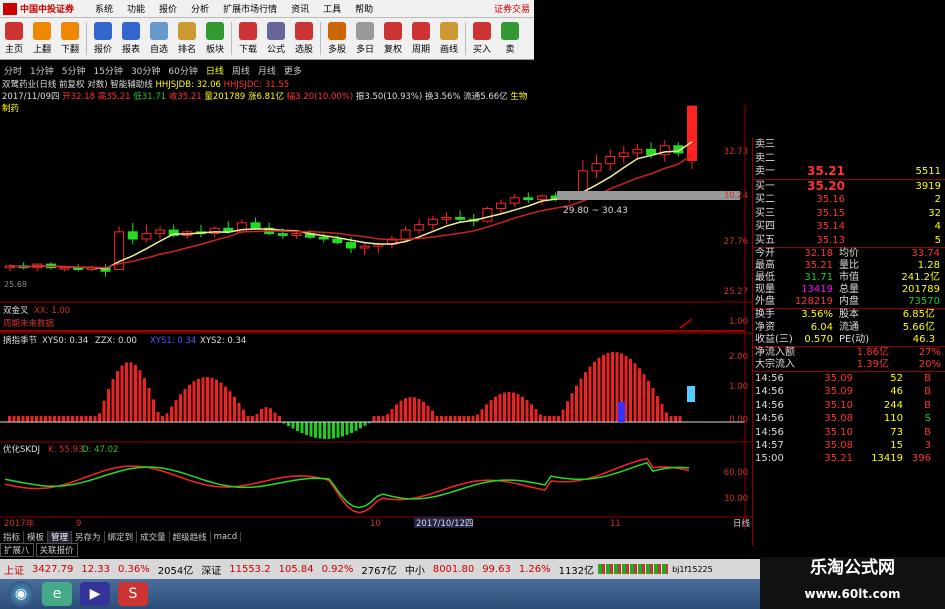 The width and height of the screenshot is (945, 609). I want to click on toolbar-button-2: 下翻, so click(70, 38).